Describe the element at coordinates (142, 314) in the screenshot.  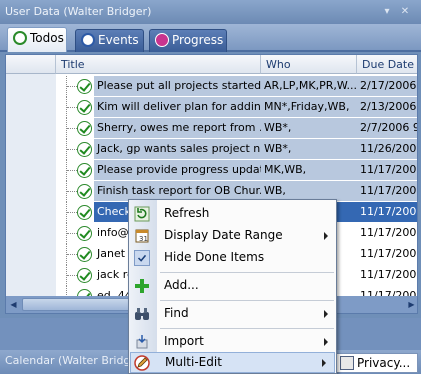
I see `binoculars-icon` at that location.